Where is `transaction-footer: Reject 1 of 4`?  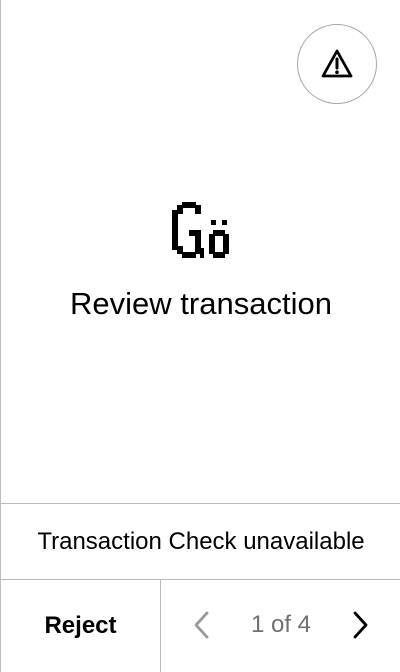 transaction-footer: Reject 1 of 4 is located at coordinates (200, 626).